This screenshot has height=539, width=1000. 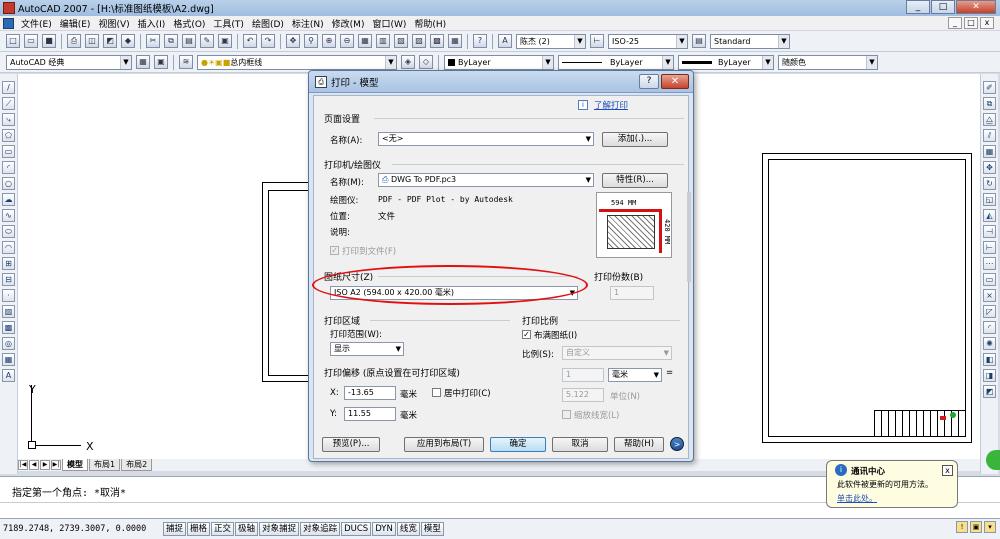 I want to click on last-tab-icon: ▶|, so click(x=56, y=465).